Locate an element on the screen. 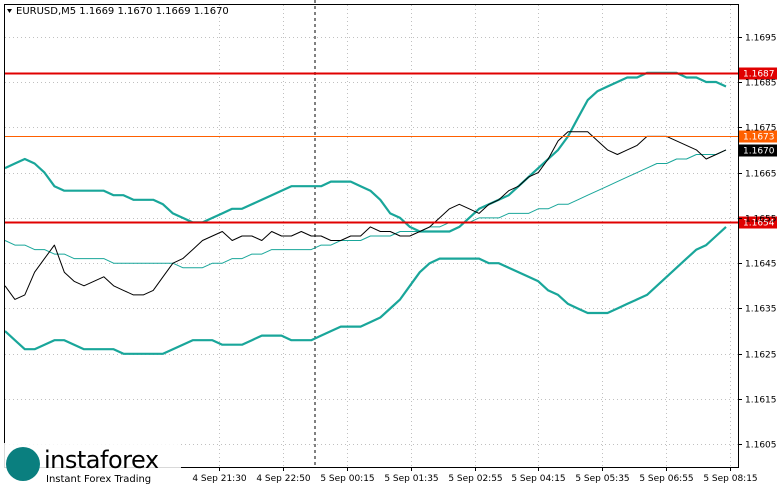  x-tick-label: 5 Sep 00:15 is located at coordinates (347, 479).